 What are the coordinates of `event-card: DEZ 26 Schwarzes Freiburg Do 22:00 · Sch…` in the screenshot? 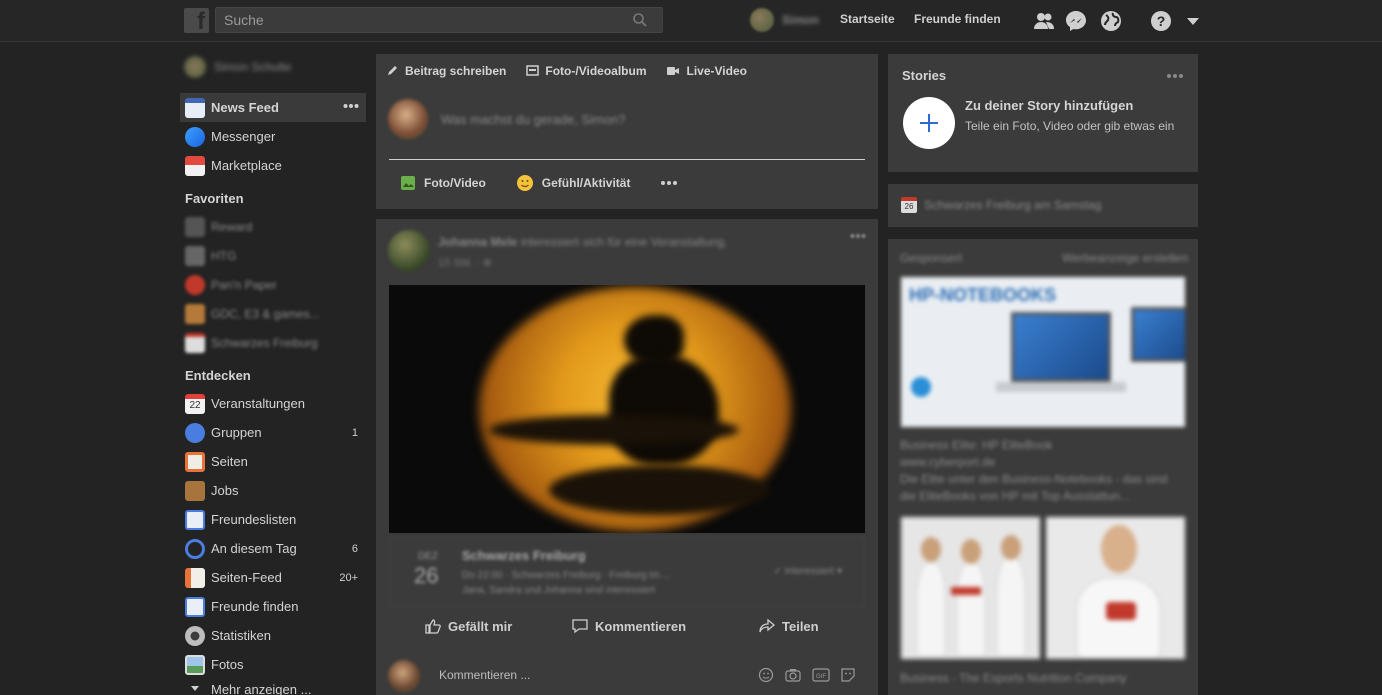 It's located at (627, 572).